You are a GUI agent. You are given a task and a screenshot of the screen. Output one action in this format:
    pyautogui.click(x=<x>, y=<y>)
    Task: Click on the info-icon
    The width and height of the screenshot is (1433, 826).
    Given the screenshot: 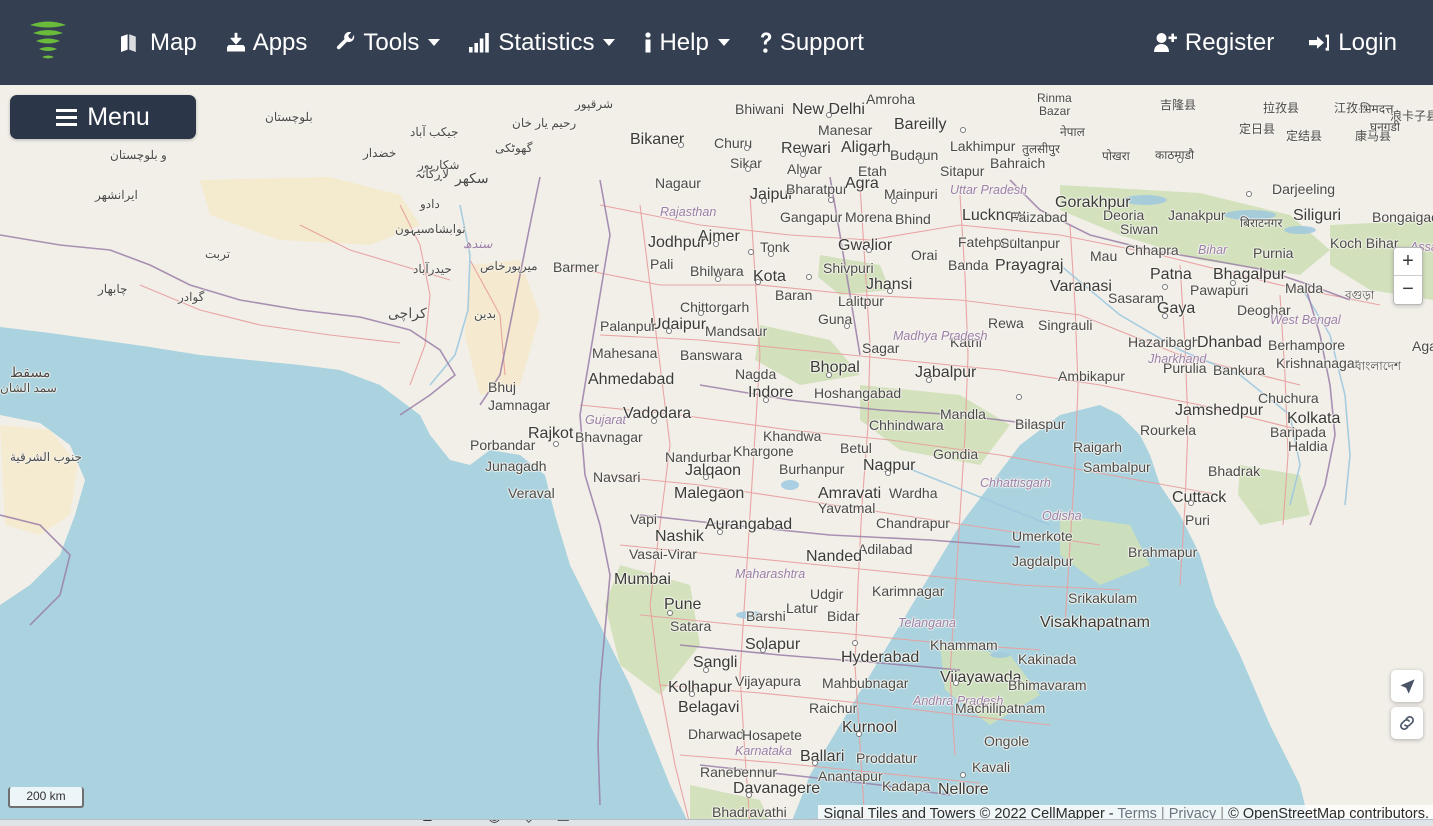 What is the action you would take?
    pyautogui.click(x=648, y=42)
    